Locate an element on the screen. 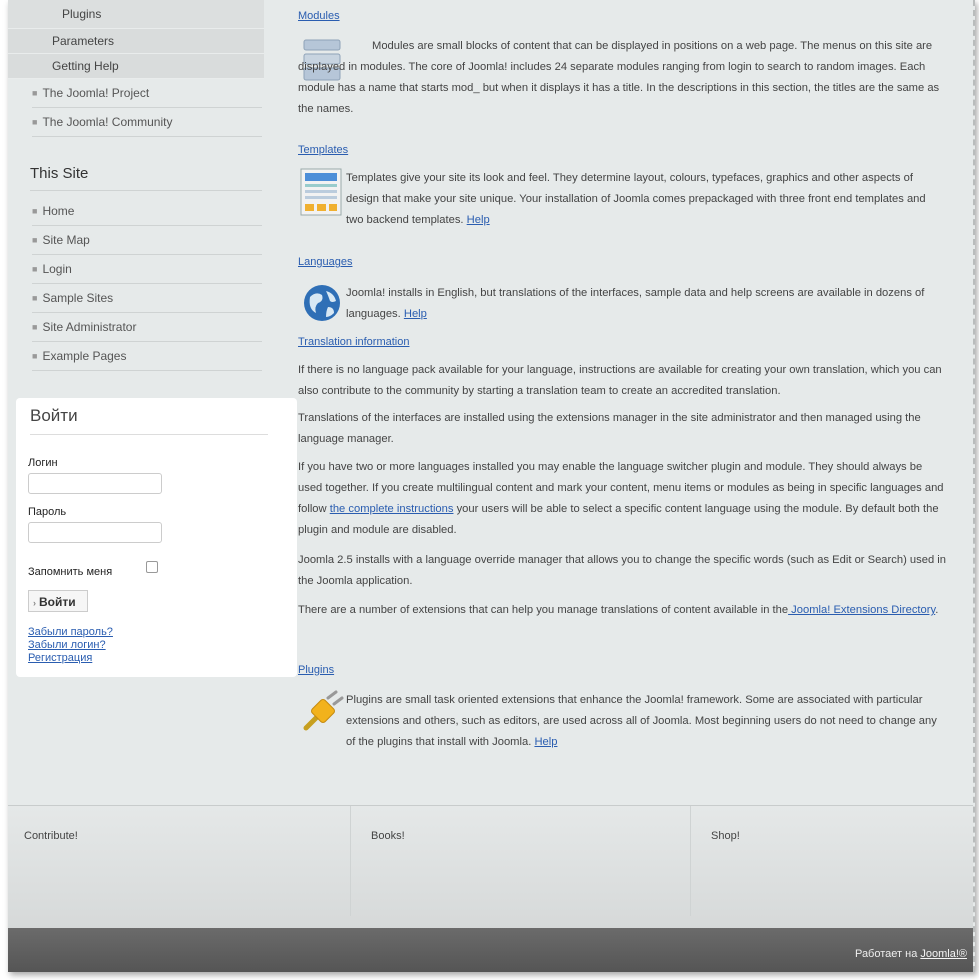  sidebar-item-sample-sites: ■ Sample Sites is located at coordinates (147, 298).